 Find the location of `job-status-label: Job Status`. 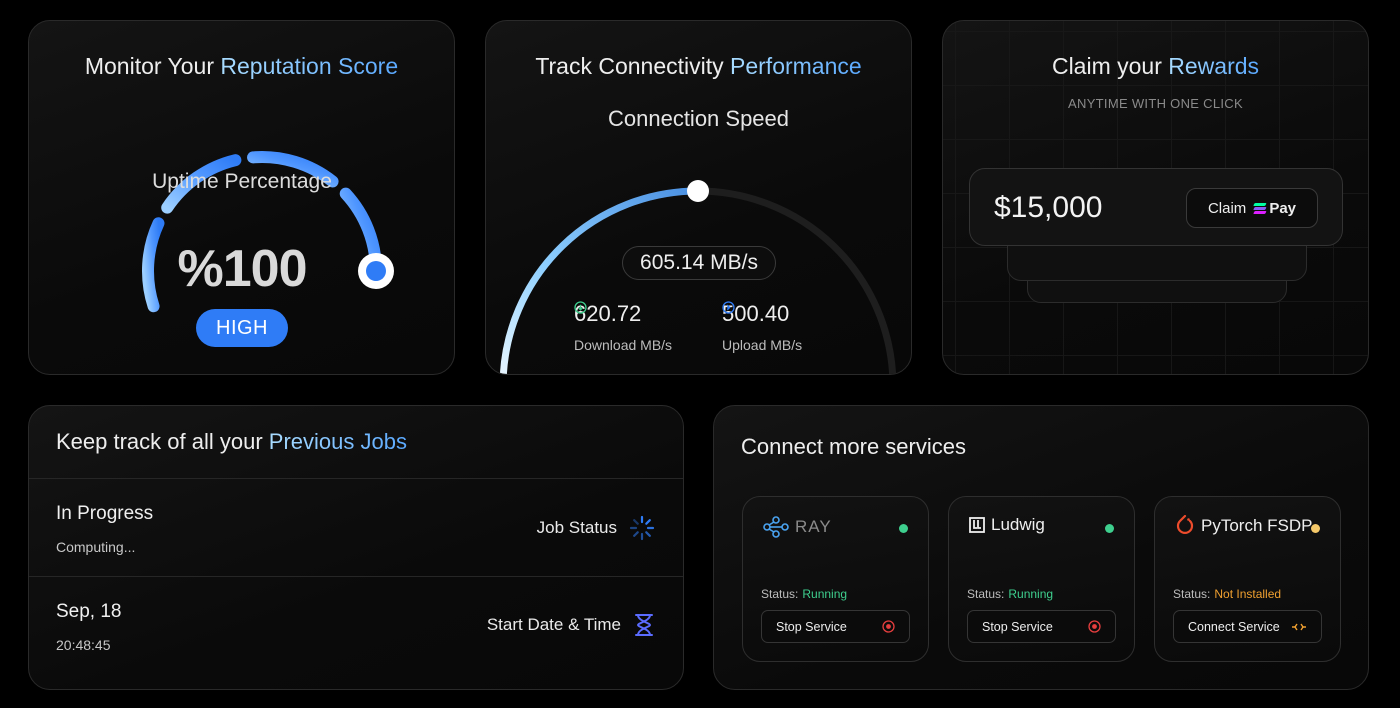

job-status-label: Job Status is located at coordinates (576, 527).